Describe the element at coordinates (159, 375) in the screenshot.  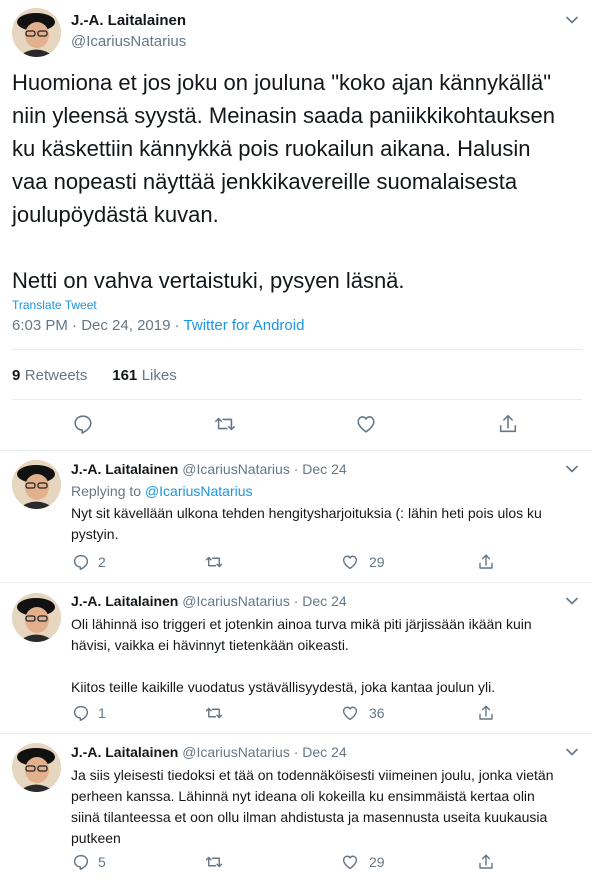
I see `likes-label: Likes` at that location.